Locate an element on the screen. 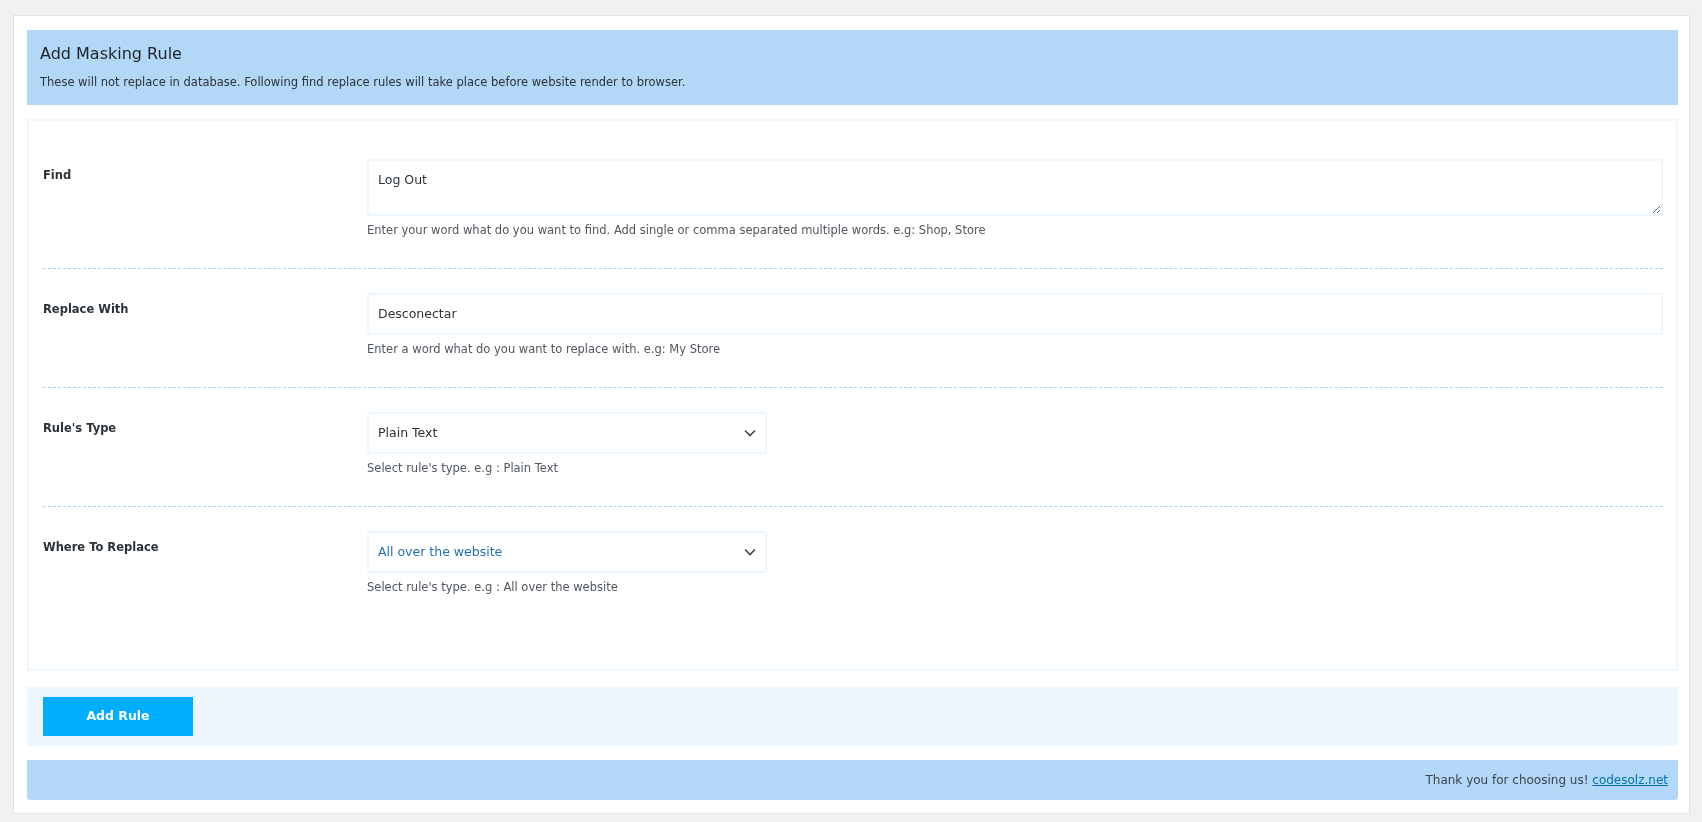 This screenshot has height=822, width=1702. field-label: Where To Replace is located at coordinates (101, 547).